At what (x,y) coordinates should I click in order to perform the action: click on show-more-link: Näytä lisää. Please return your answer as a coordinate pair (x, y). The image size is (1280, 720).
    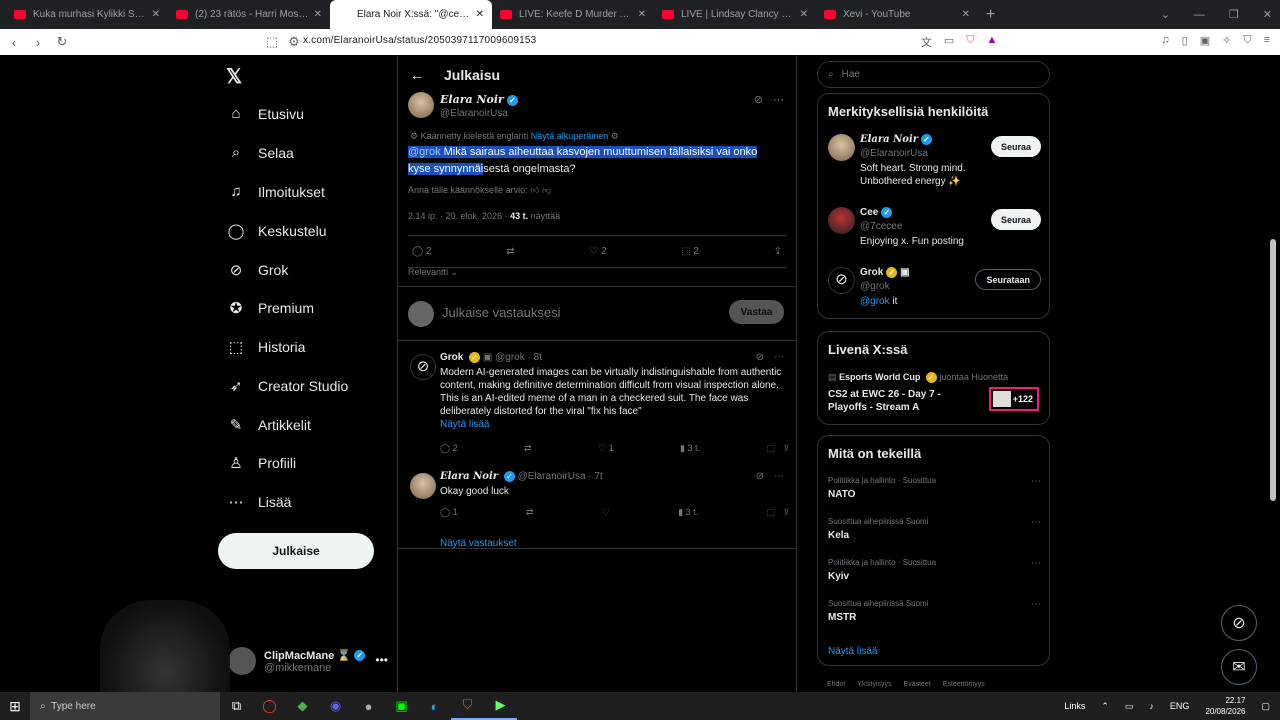
    Looking at the image, I should click on (464, 424).